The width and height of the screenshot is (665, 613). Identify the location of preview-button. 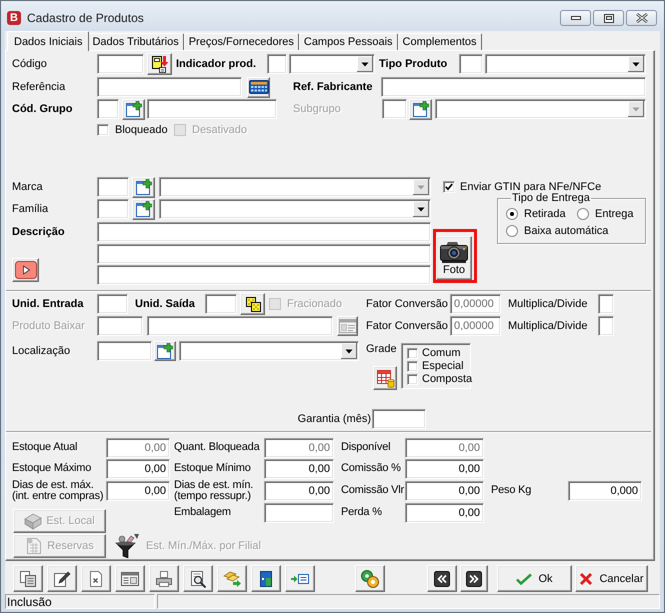
(198, 578).